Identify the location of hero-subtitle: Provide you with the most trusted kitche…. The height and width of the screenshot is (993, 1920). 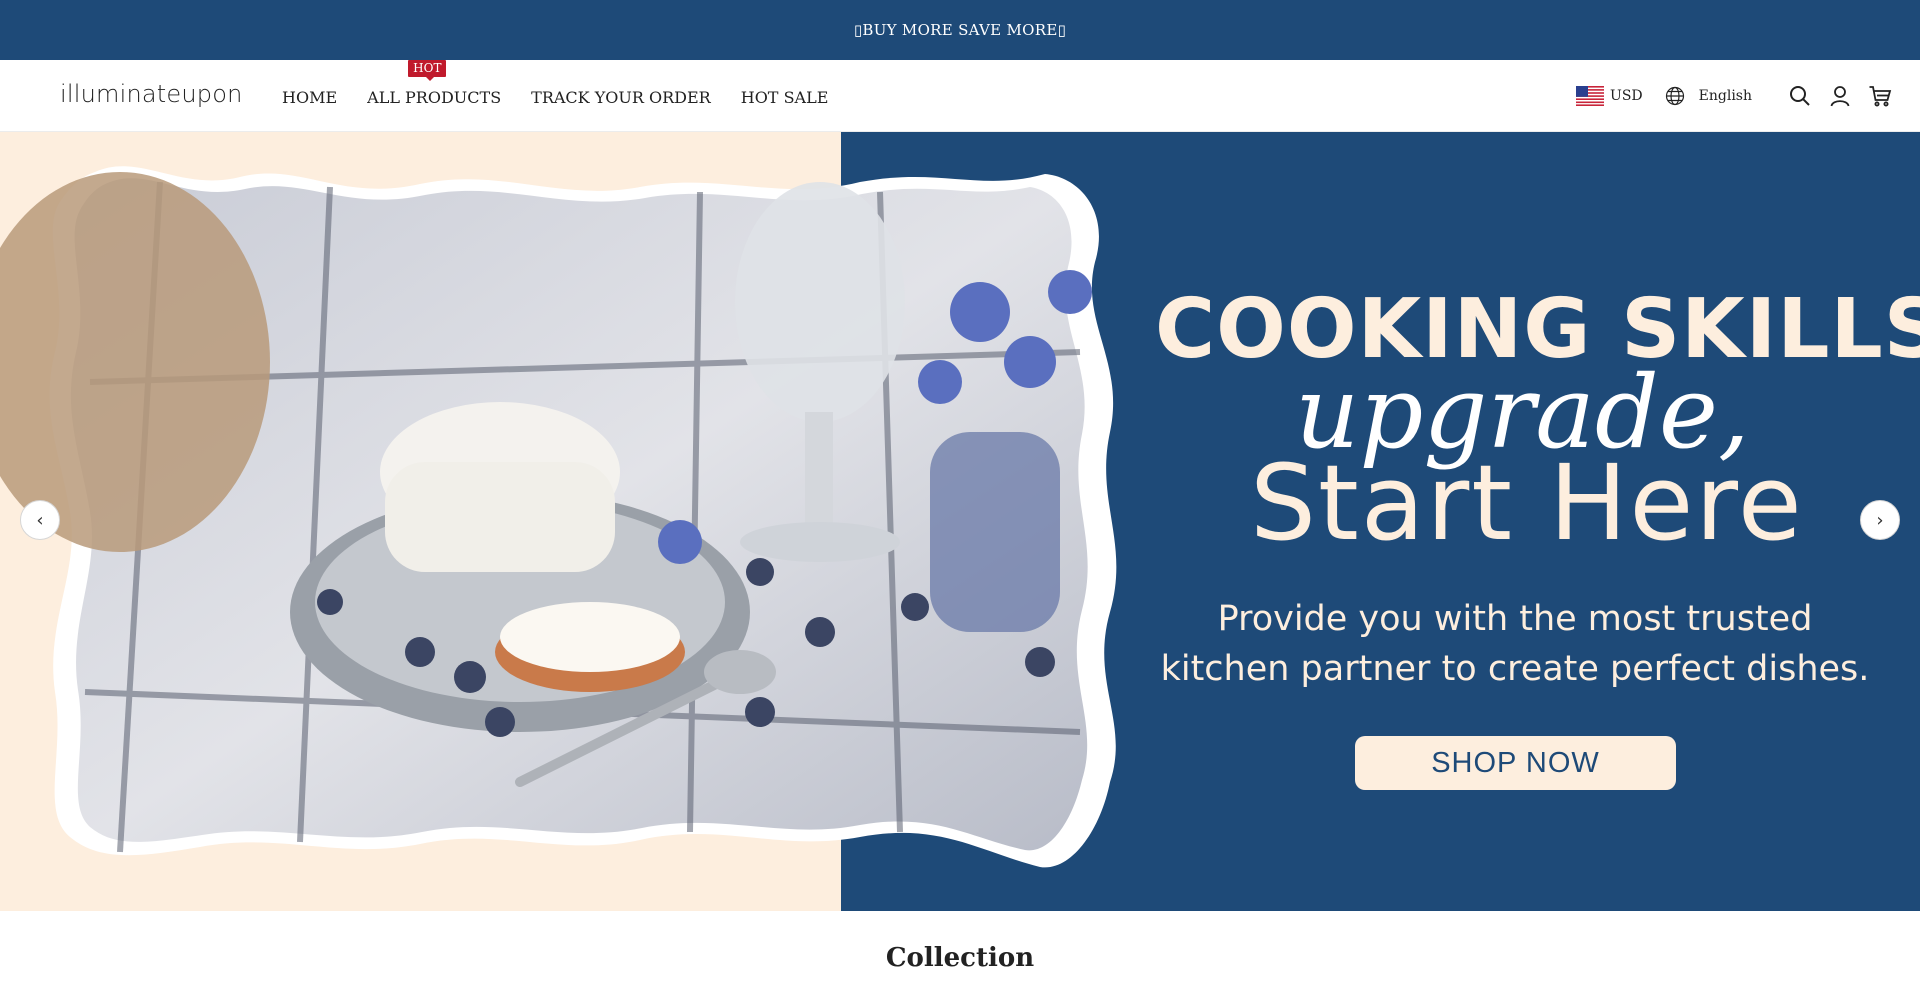
(1515, 644).